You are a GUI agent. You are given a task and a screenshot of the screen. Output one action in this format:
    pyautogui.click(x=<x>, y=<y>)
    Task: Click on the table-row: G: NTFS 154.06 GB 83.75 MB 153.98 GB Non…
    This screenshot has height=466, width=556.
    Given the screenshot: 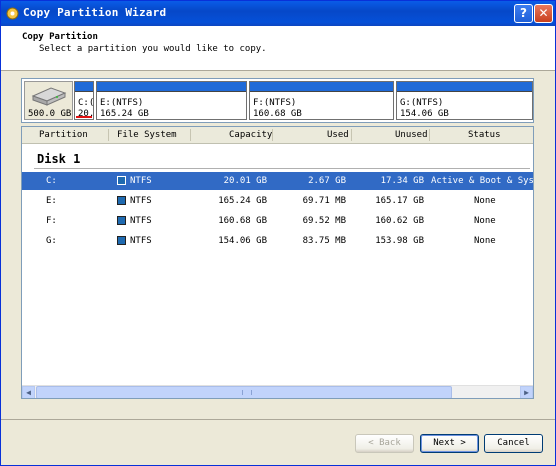 What is the action you would take?
    pyautogui.click(x=277, y=241)
    